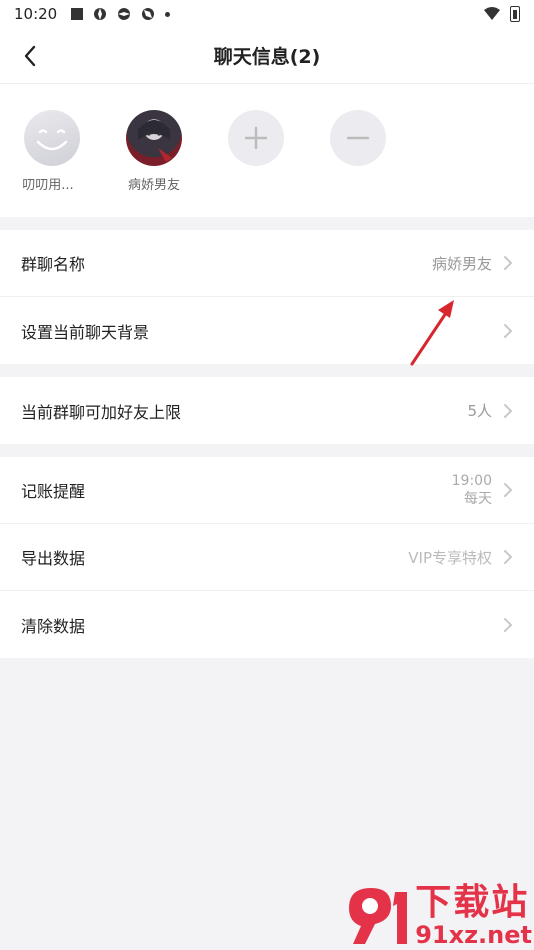 This screenshot has width=534, height=950. Describe the element at coordinates (267, 624) in the screenshot. I see `clear-data-row: 清除数据` at that location.